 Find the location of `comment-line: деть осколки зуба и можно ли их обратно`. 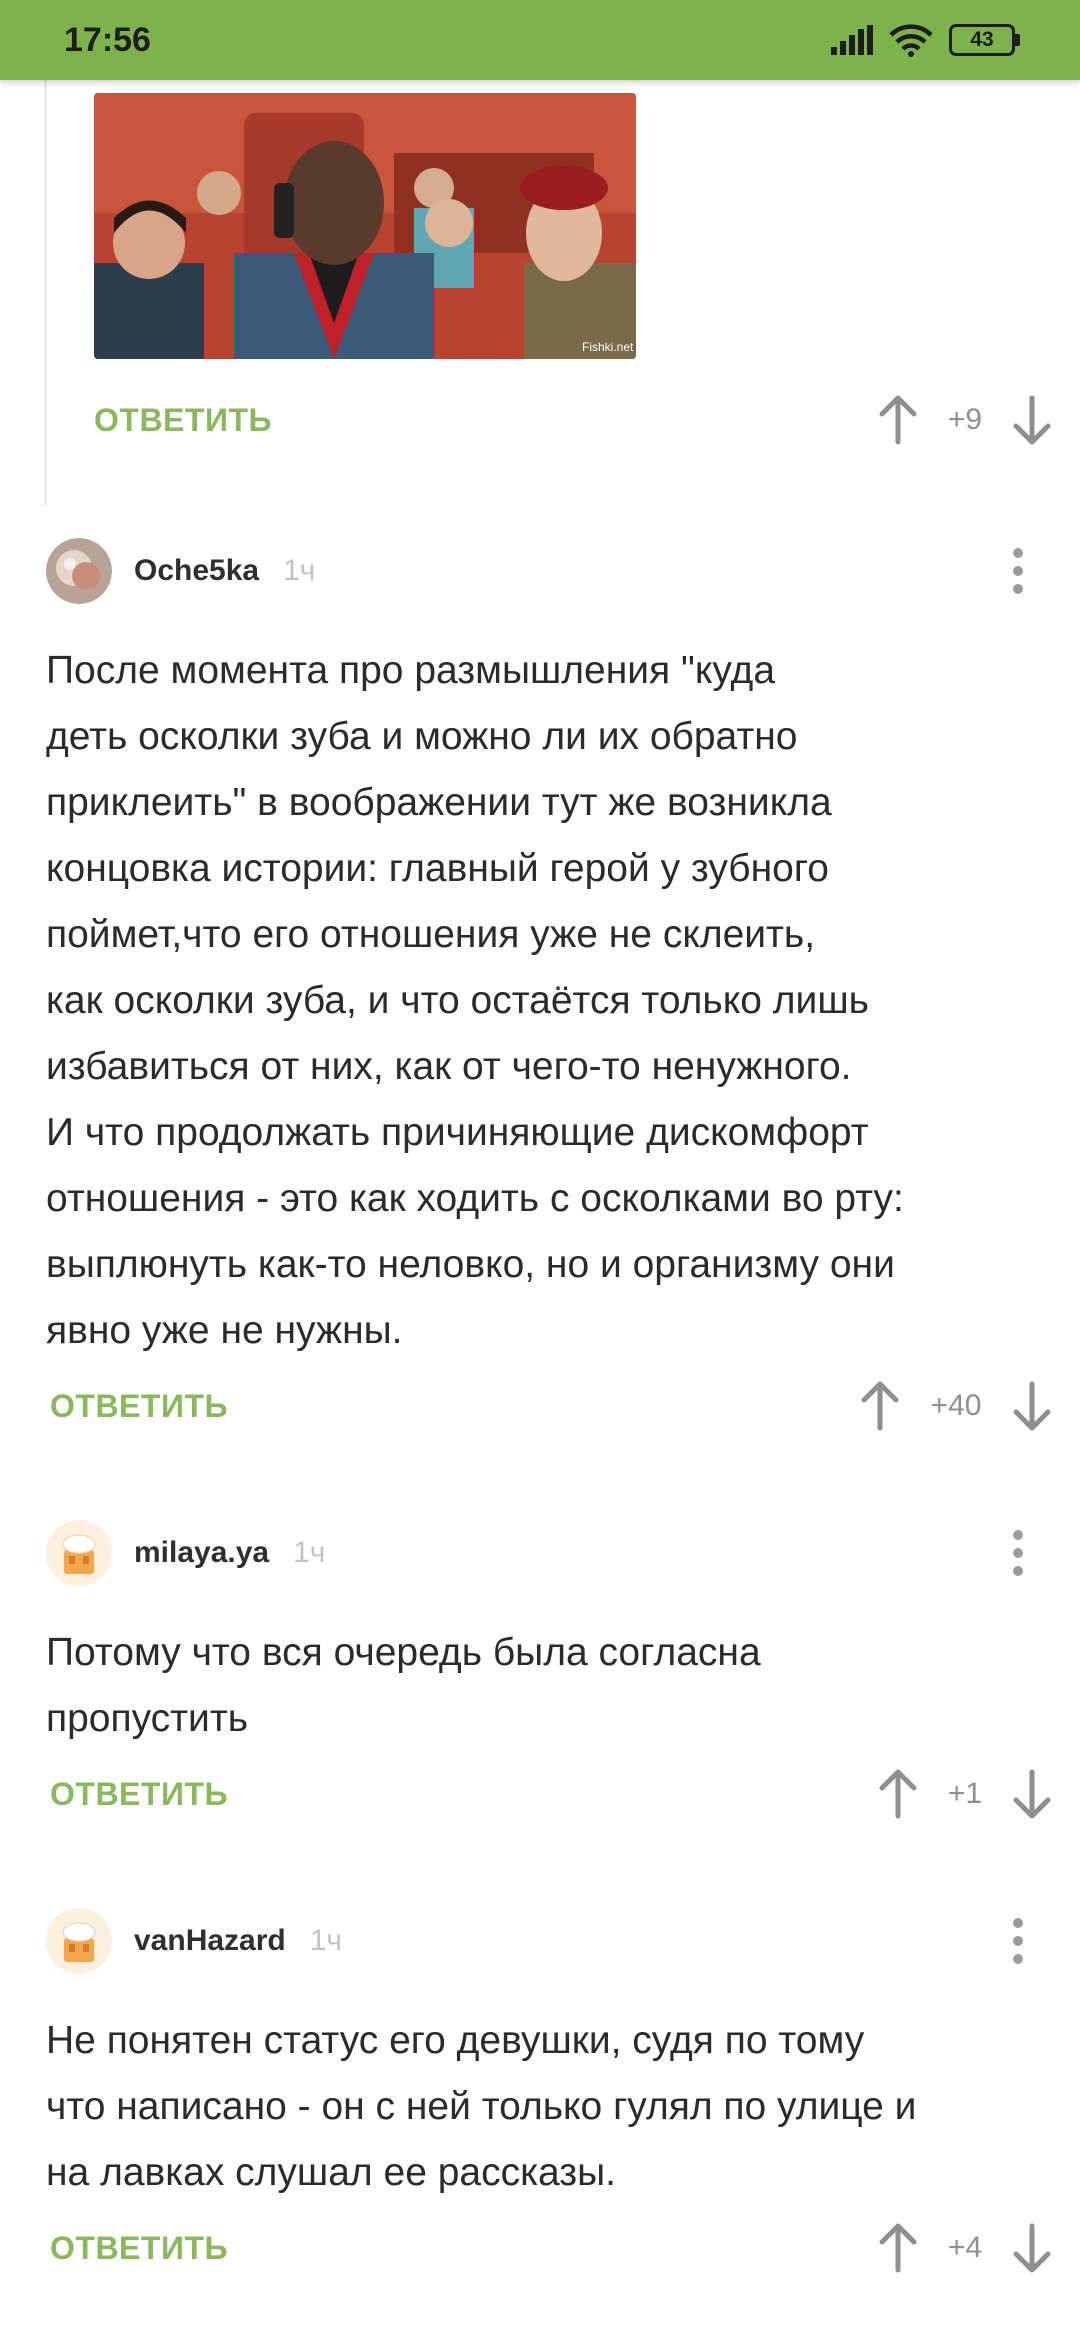

comment-line: деть осколки зуба и можно ли их обратно is located at coordinates (422, 736).